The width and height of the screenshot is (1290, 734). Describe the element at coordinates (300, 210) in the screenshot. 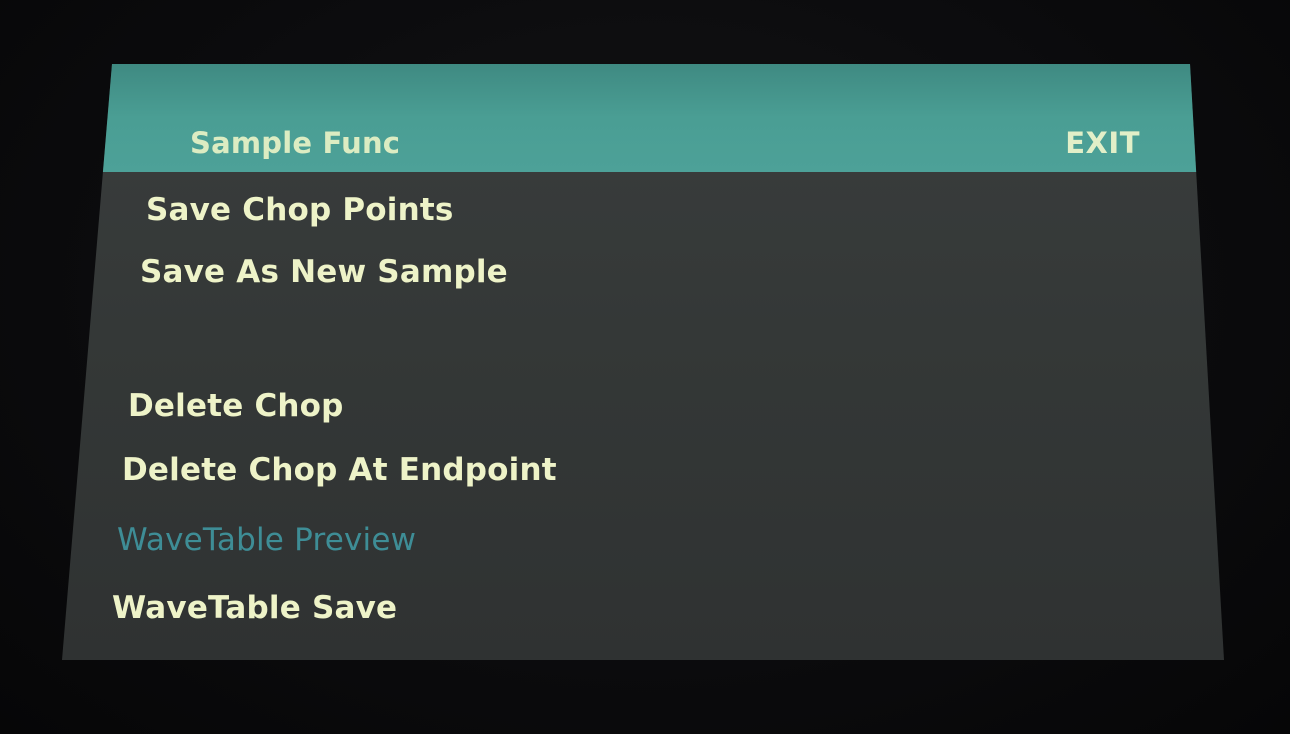

I see `menu-item-save-chop-points: Save Chop Points` at that location.